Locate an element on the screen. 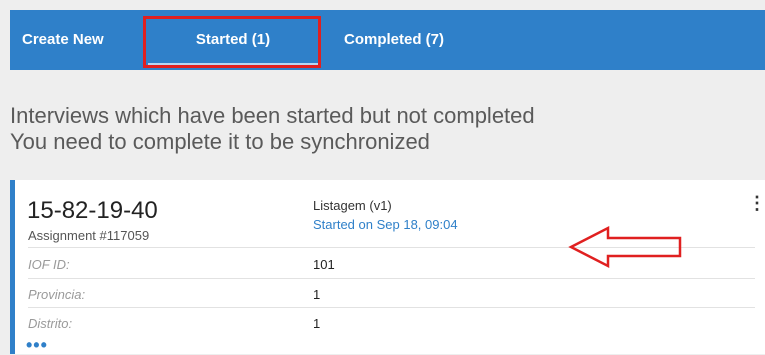 The width and height of the screenshot is (765, 355). field-label-distrito: Distrito: is located at coordinates (50, 323).